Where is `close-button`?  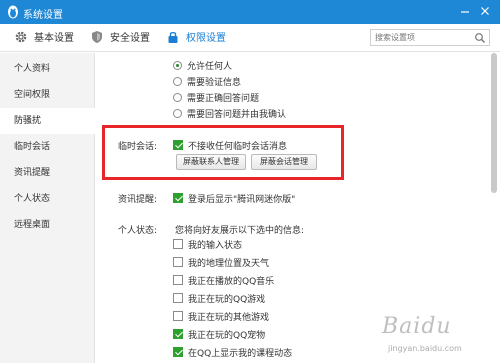
close-button is located at coordinates (485, 12).